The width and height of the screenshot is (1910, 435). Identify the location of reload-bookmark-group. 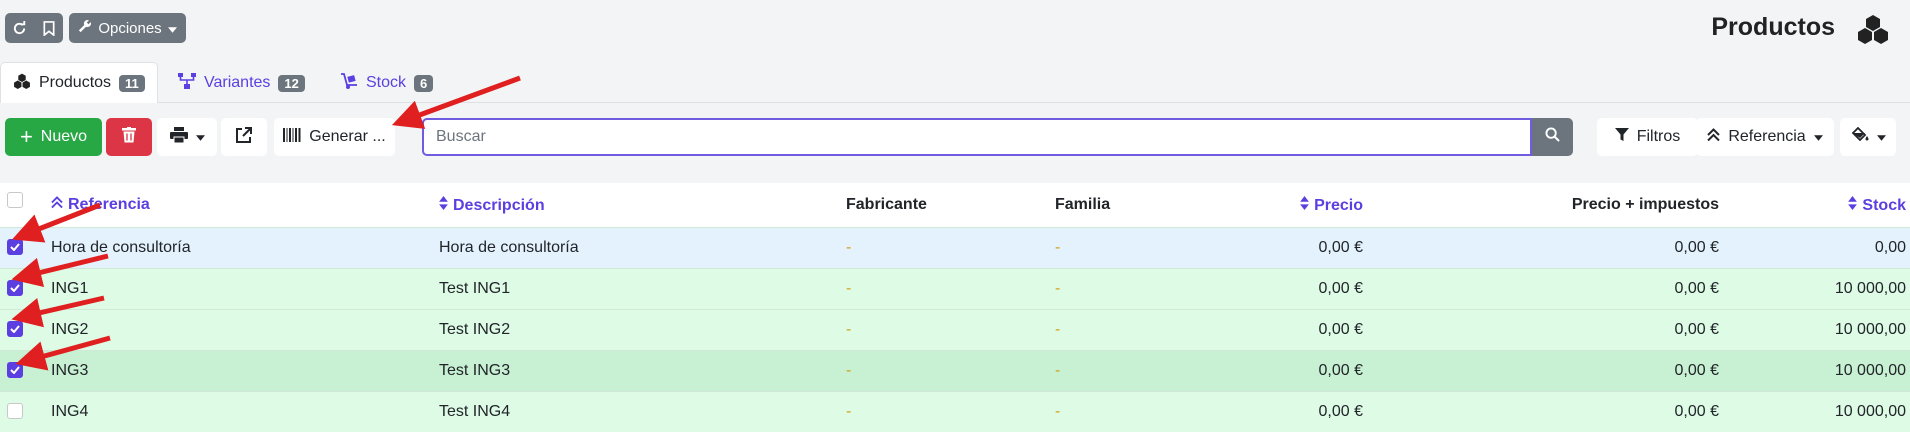
(34, 28).